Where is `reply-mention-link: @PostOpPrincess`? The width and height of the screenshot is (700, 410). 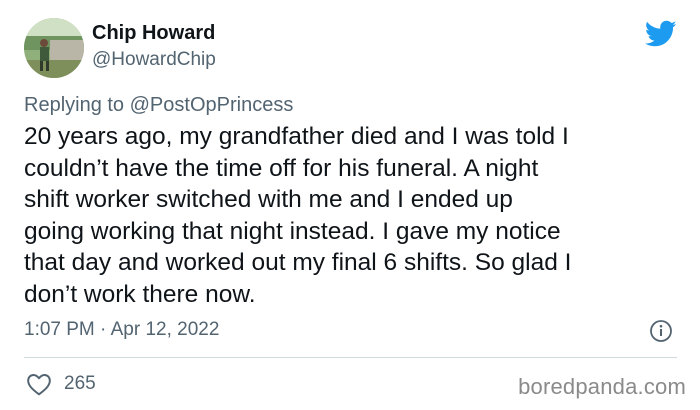
reply-mention-link: @PostOpPrincess is located at coordinates (212, 105).